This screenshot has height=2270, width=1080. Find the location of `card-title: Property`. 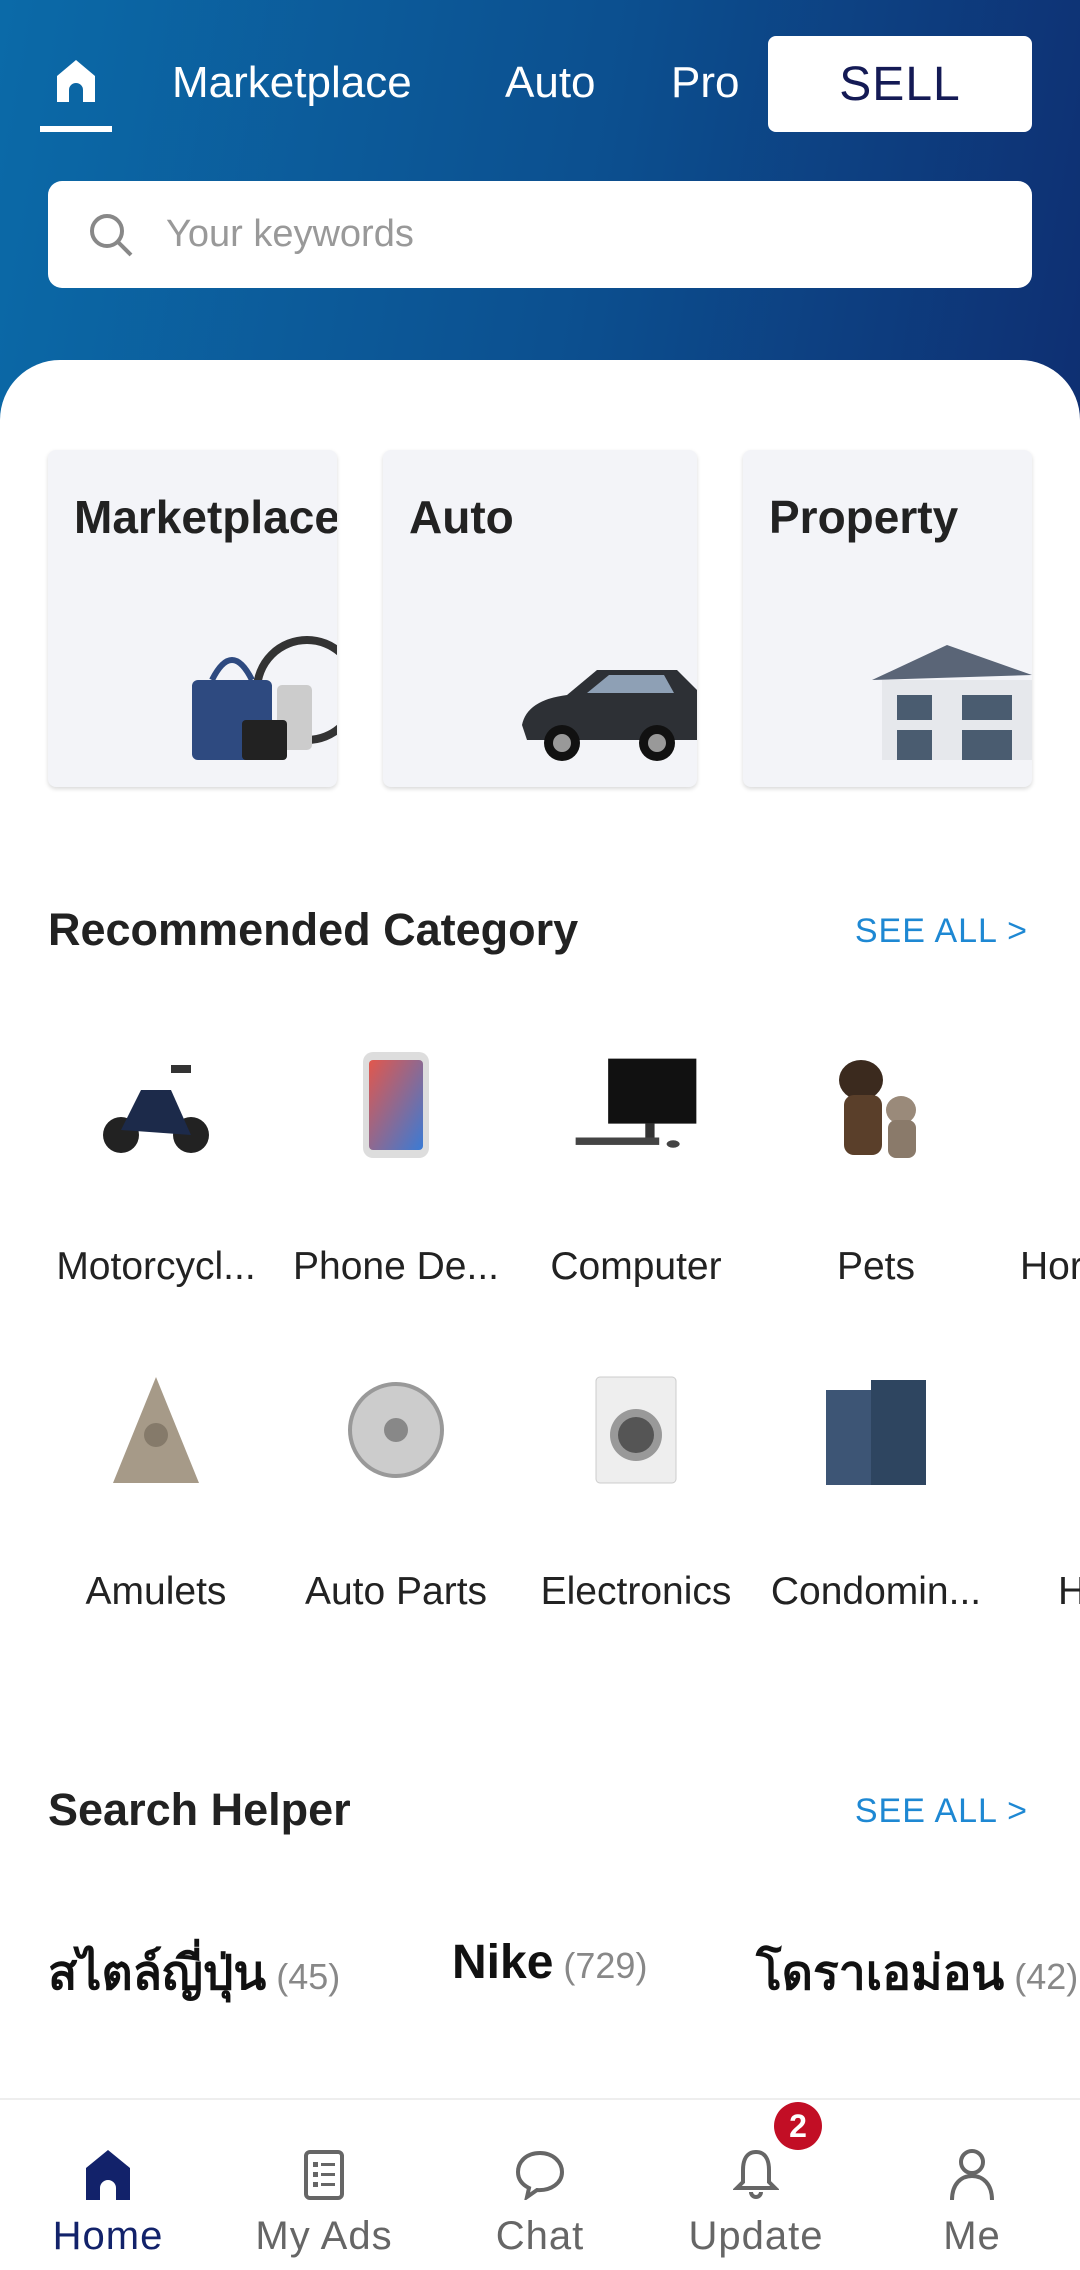

card-title: Property is located at coordinates (864, 517).